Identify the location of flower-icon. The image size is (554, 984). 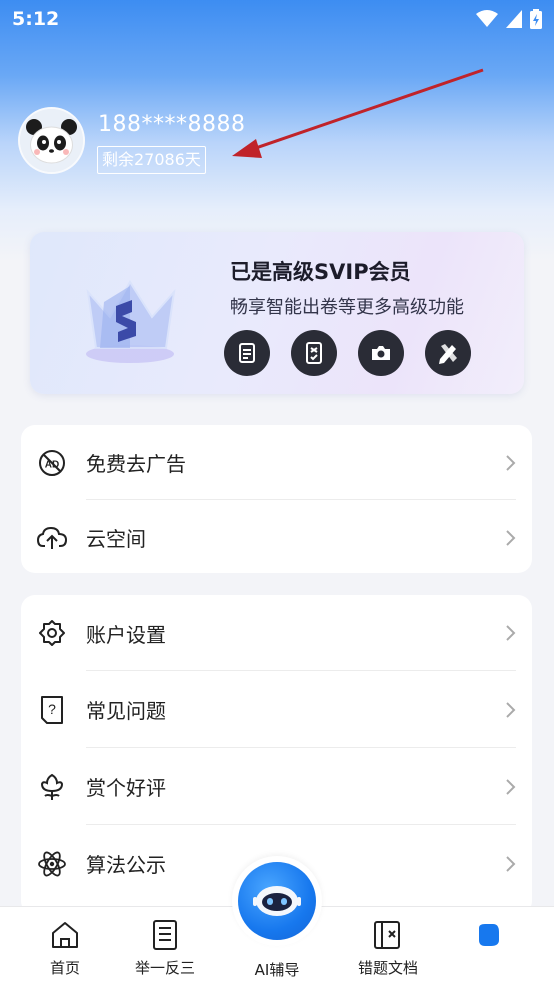
(52, 787).